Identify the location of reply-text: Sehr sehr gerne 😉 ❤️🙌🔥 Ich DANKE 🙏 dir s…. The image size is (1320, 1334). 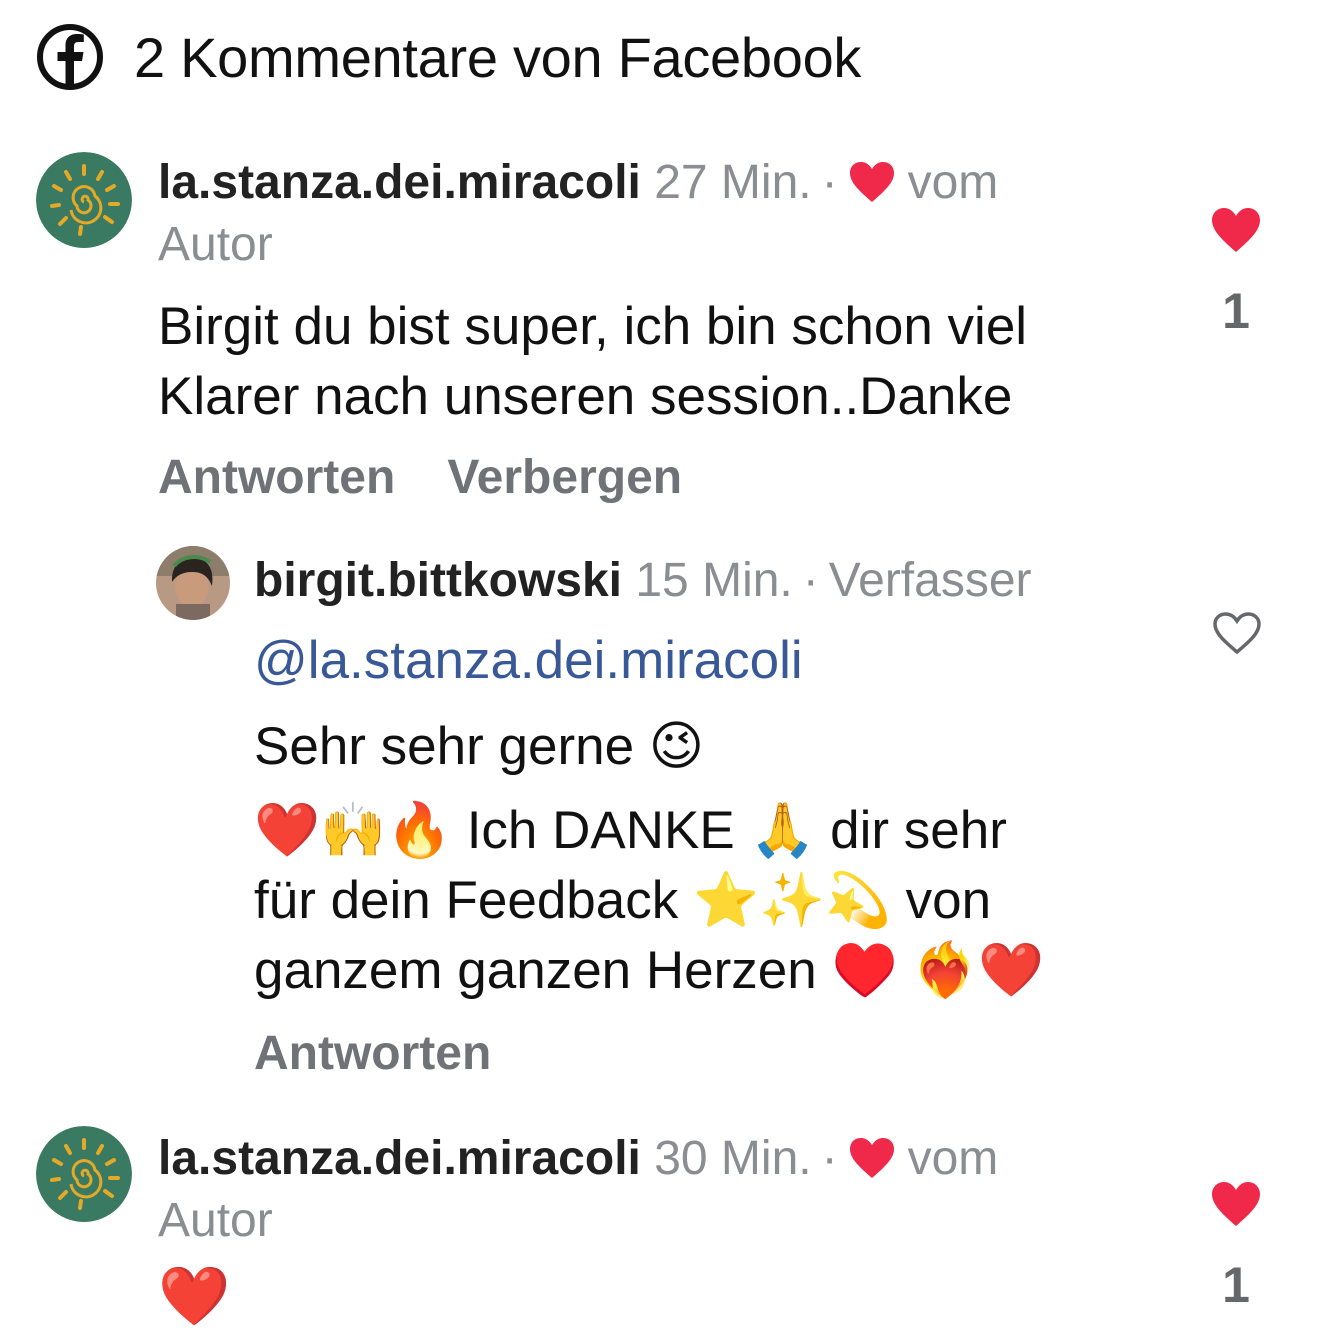
(649, 859).